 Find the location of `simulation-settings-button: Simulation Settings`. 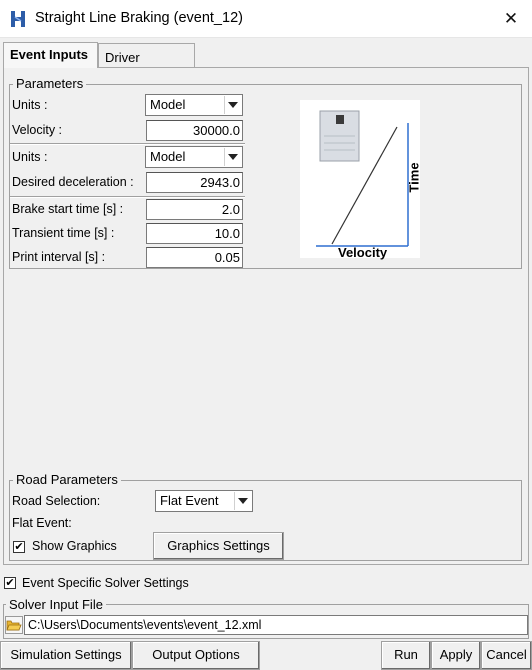

simulation-settings-button: Simulation Settings is located at coordinates (66, 655).